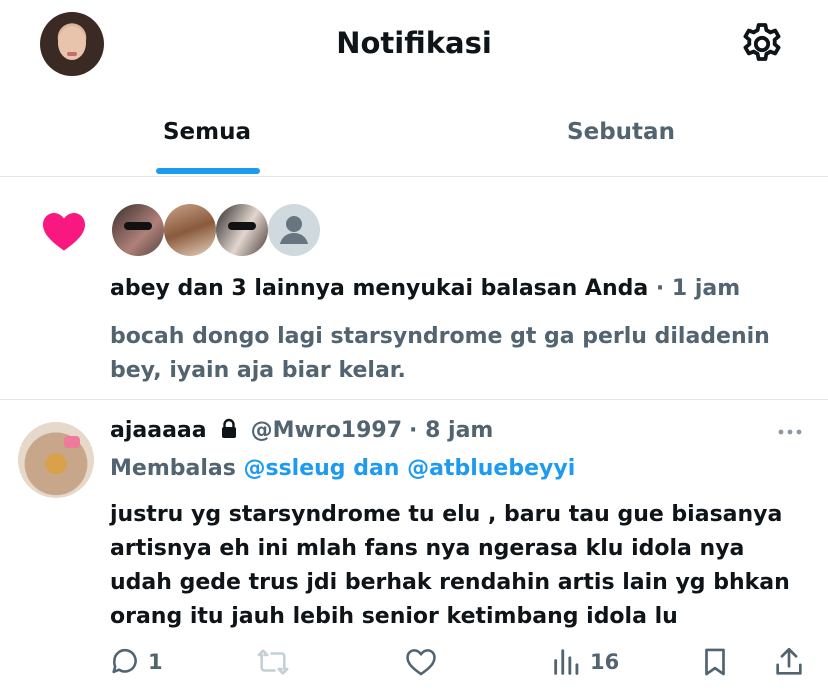 The height and width of the screenshot is (700, 828). I want to click on tweet-actions: 1 16, so click(414, 662).